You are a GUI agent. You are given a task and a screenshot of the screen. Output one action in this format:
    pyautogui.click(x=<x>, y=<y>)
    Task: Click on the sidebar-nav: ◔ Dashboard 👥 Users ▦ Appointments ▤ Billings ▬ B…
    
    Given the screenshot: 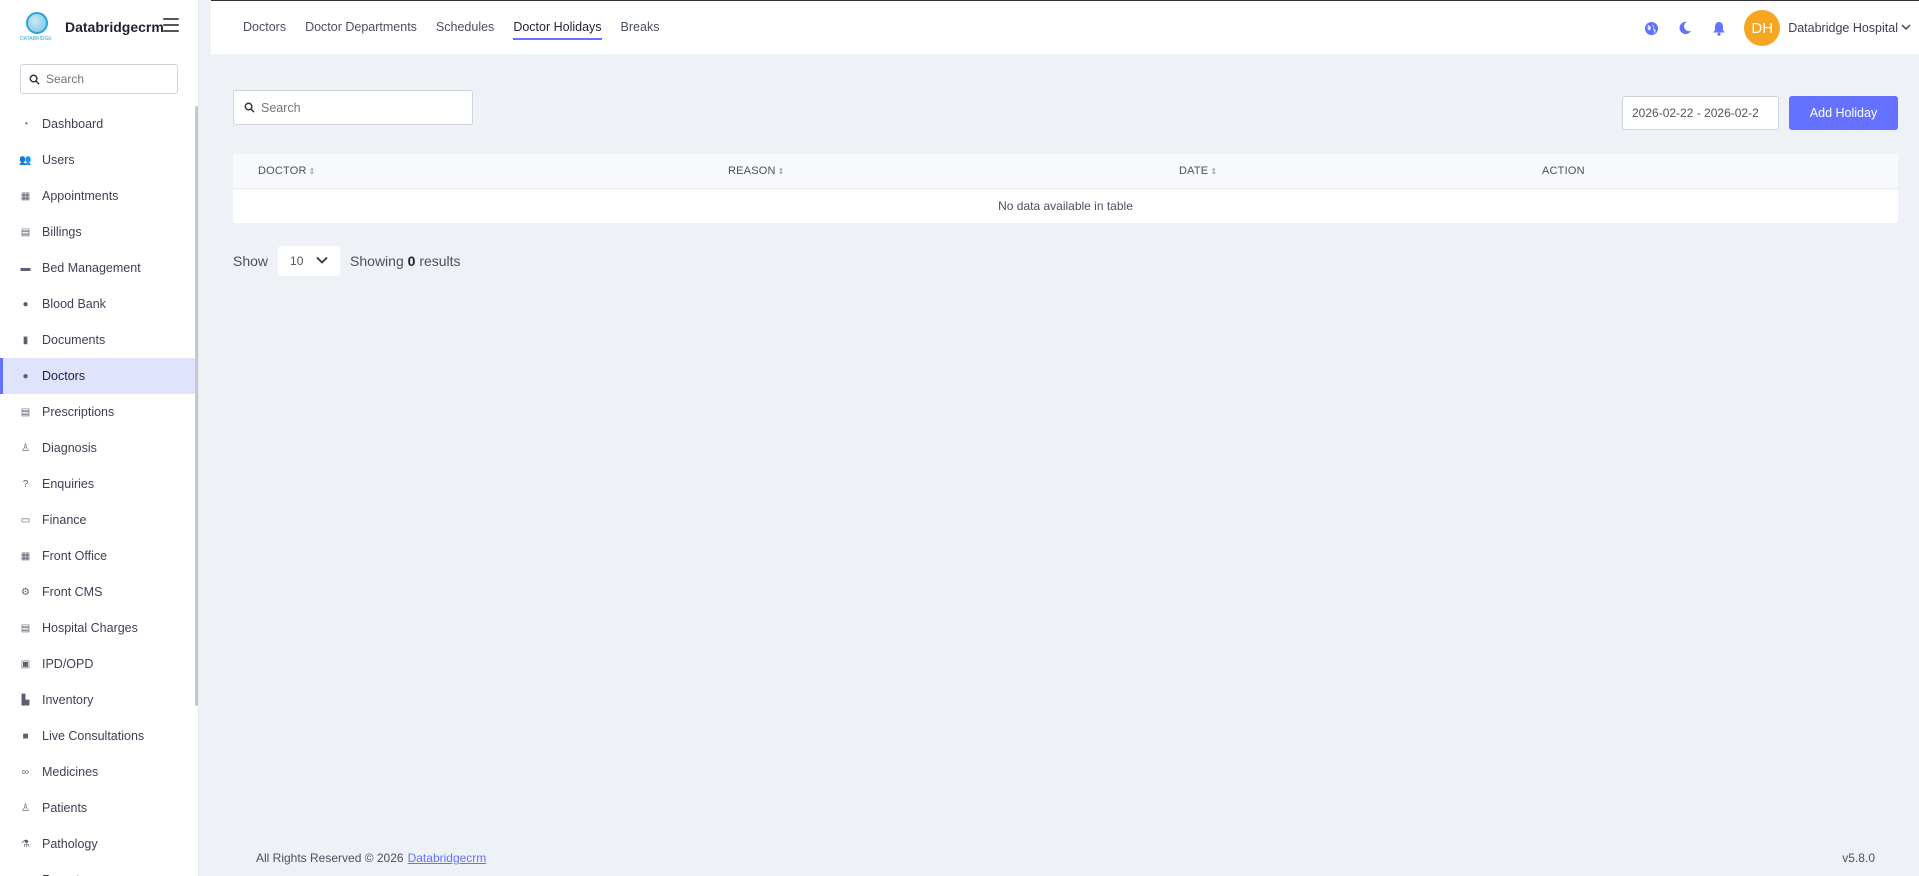 What is the action you would take?
    pyautogui.click(x=99, y=491)
    